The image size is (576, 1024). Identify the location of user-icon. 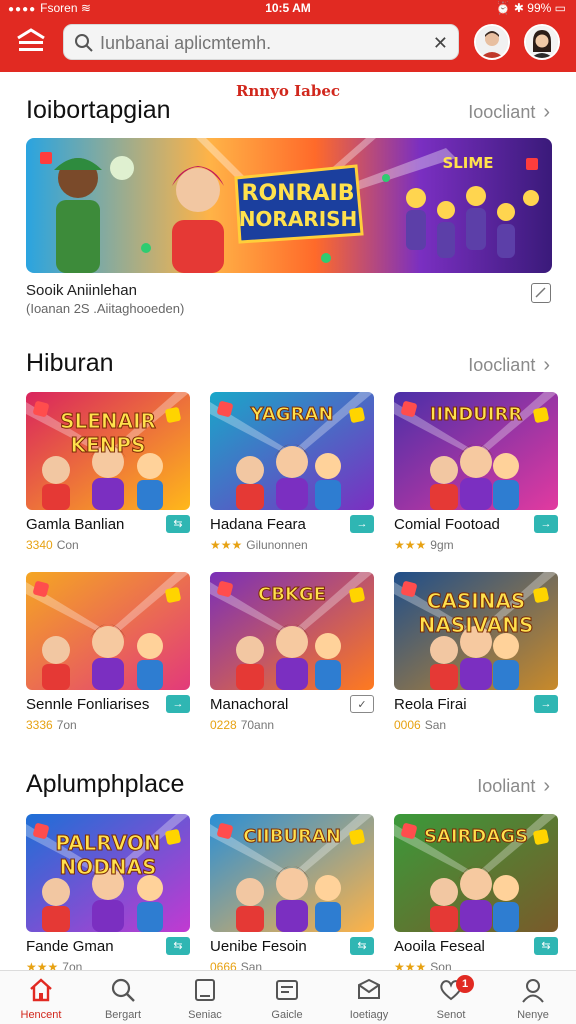
(533, 991).